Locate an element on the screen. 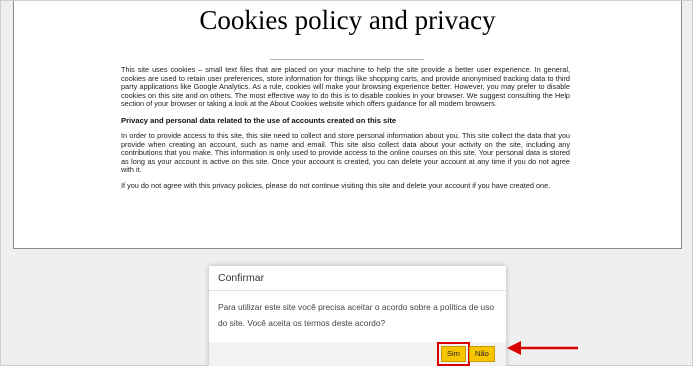  no-button: Não is located at coordinates (482, 354).